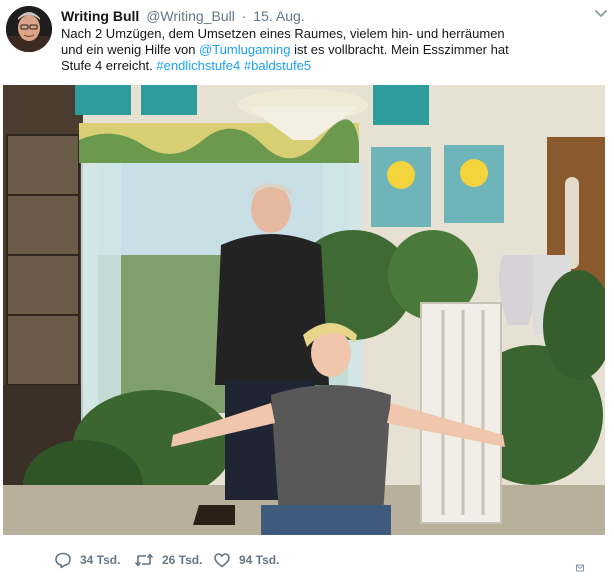 This screenshot has height=579, width=614. What do you see at coordinates (259, 560) in the screenshot?
I see `like-count: 94 Tsd.` at bounding box center [259, 560].